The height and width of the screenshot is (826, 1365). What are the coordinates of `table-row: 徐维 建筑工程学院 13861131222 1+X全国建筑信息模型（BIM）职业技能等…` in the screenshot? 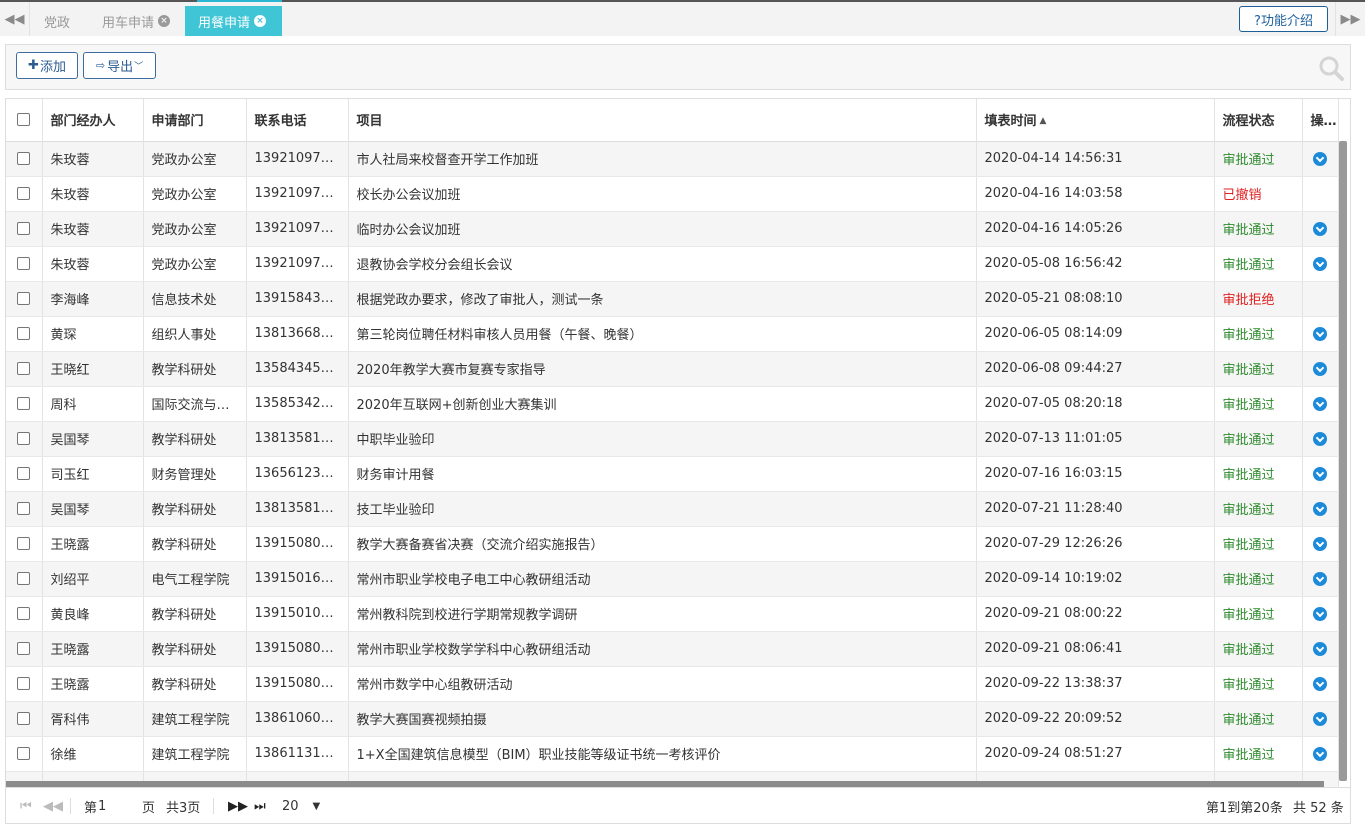 It's located at (672, 754).